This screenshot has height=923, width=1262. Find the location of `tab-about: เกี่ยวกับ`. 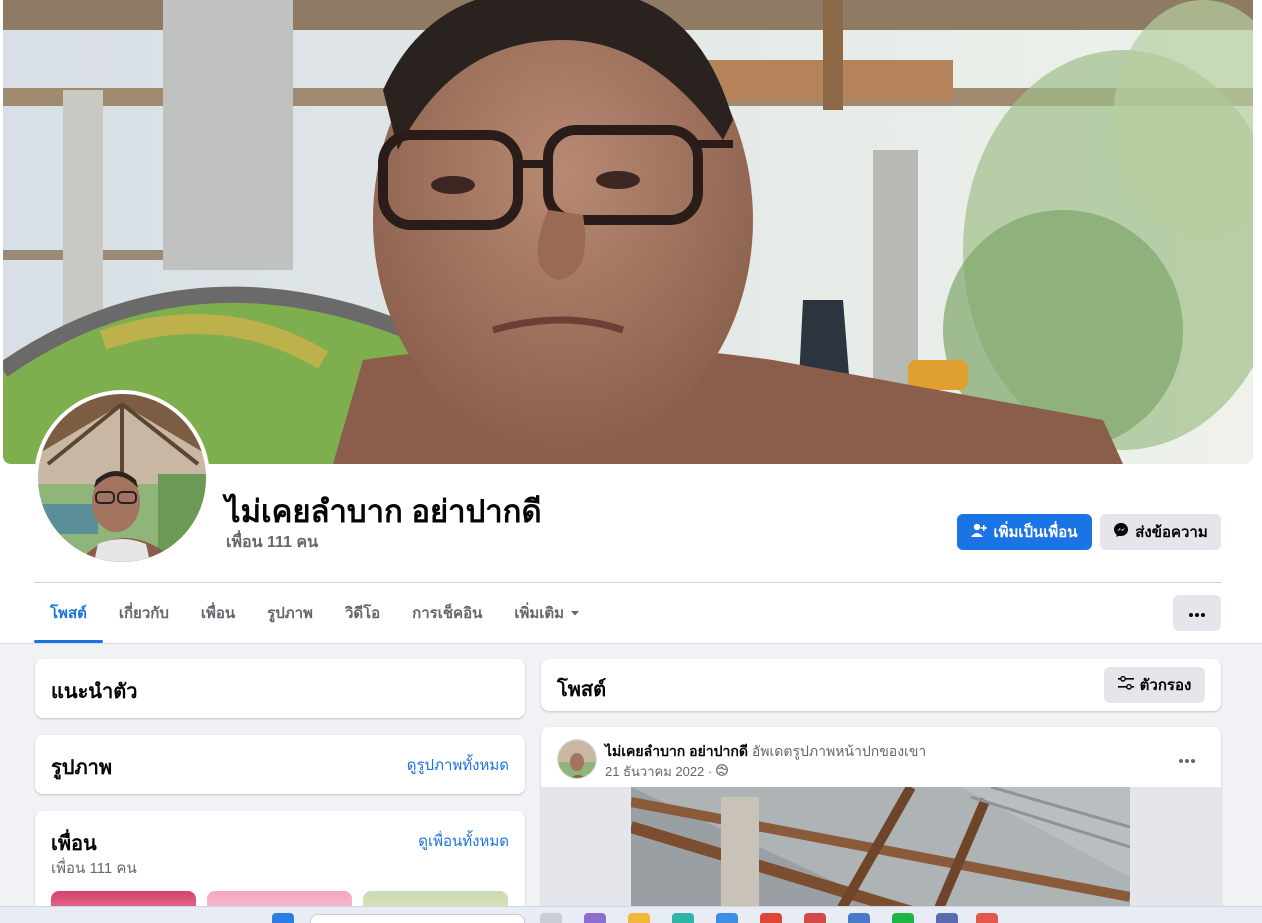

tab-about: เกี่ยวกับ is located at coordinates (144, 613).